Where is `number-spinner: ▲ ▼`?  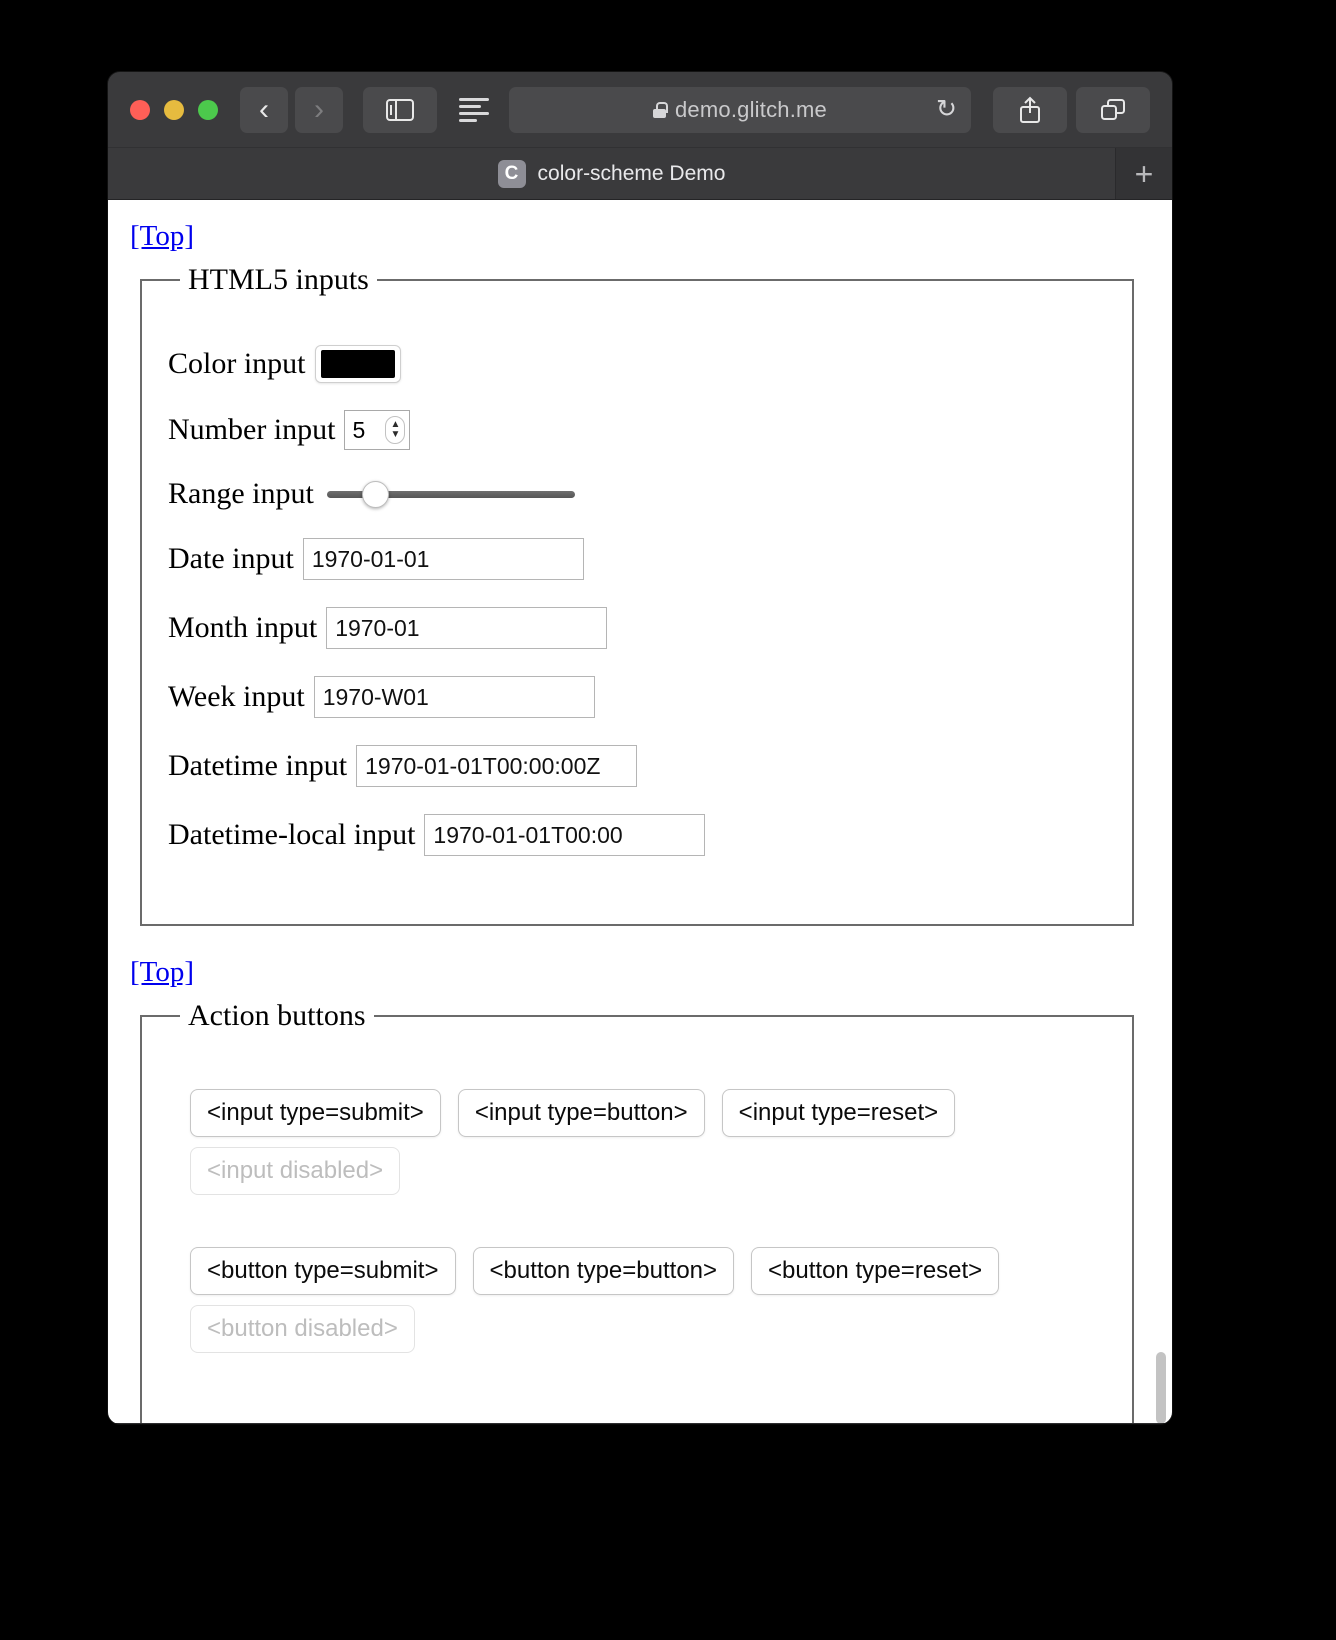 number-spinner: ▲ ▼ is located at coordinates (395, 430).